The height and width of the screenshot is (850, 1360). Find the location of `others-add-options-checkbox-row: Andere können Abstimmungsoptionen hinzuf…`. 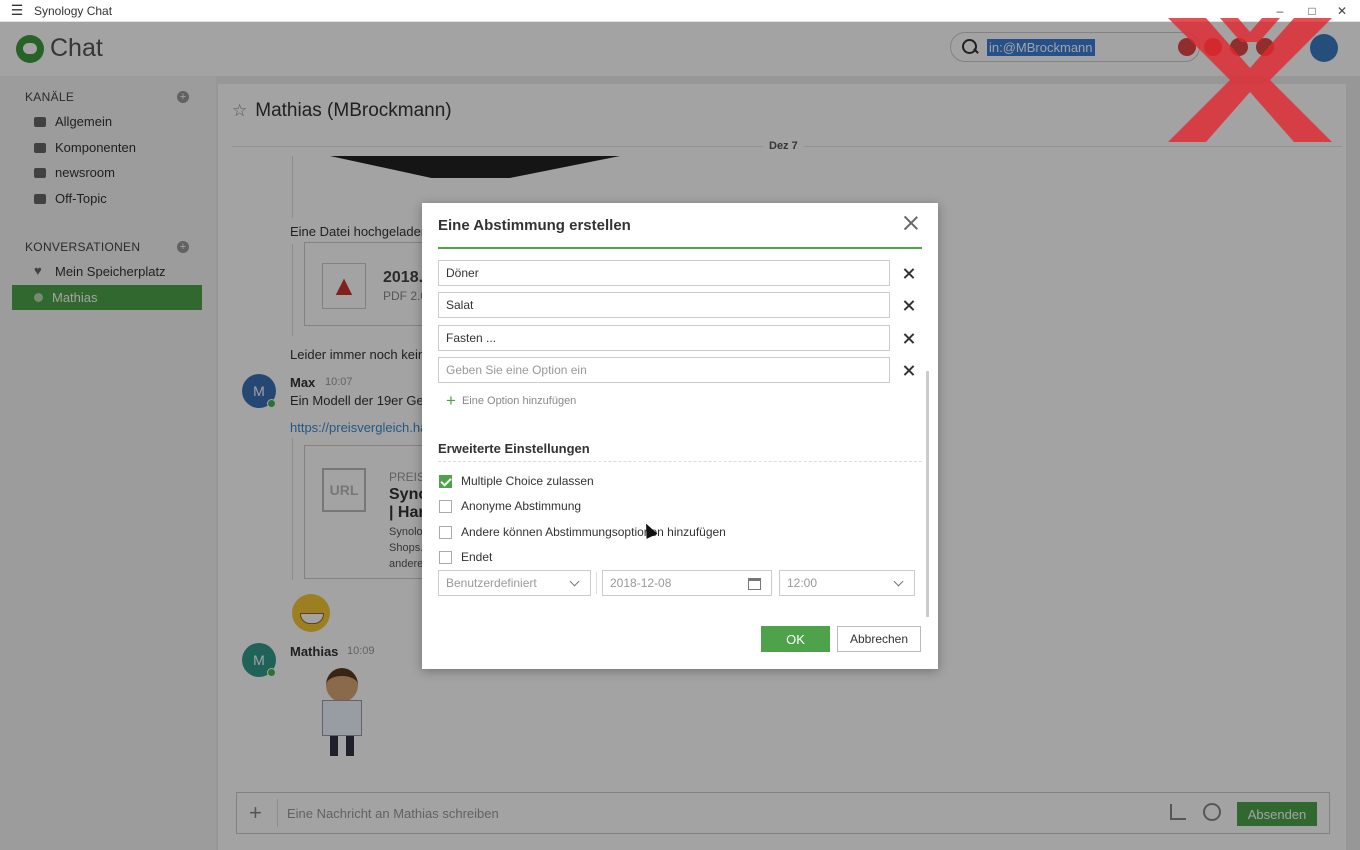

others-add-options-checkbox-row: Andere können Abstimmungsoptionen hinzuf… is located at coordinates (582, 532).